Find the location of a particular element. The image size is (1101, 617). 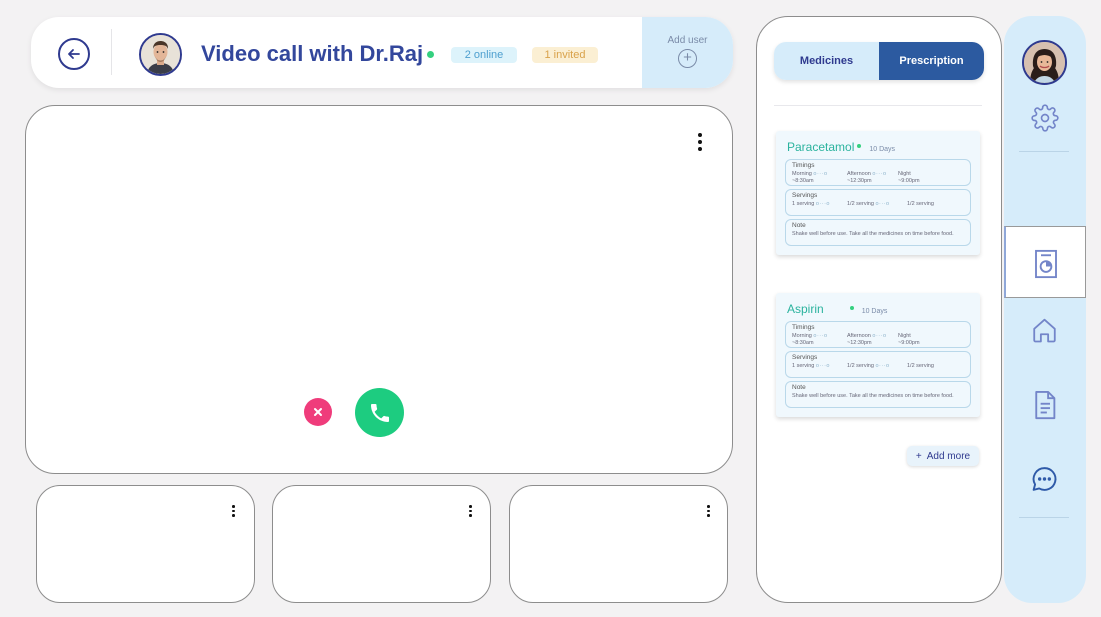

nav-rail is located at coordinates (1045, 309).